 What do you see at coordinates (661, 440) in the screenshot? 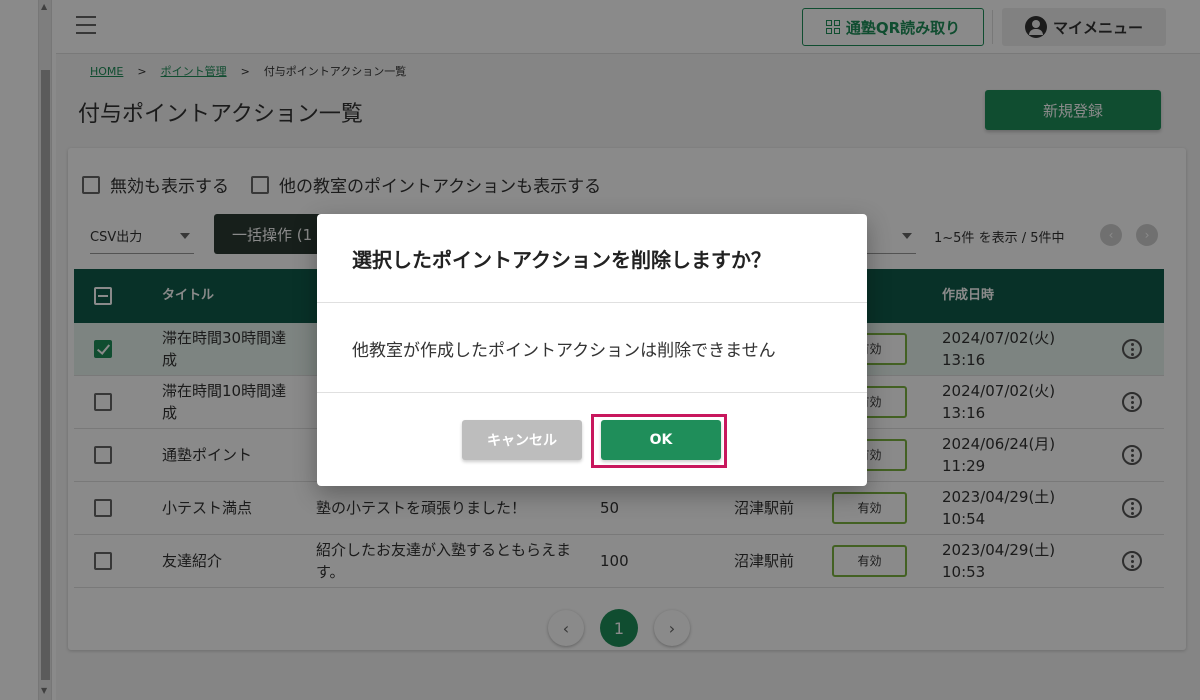
I see `ok-button: OK` at bounding box center [661, 440].